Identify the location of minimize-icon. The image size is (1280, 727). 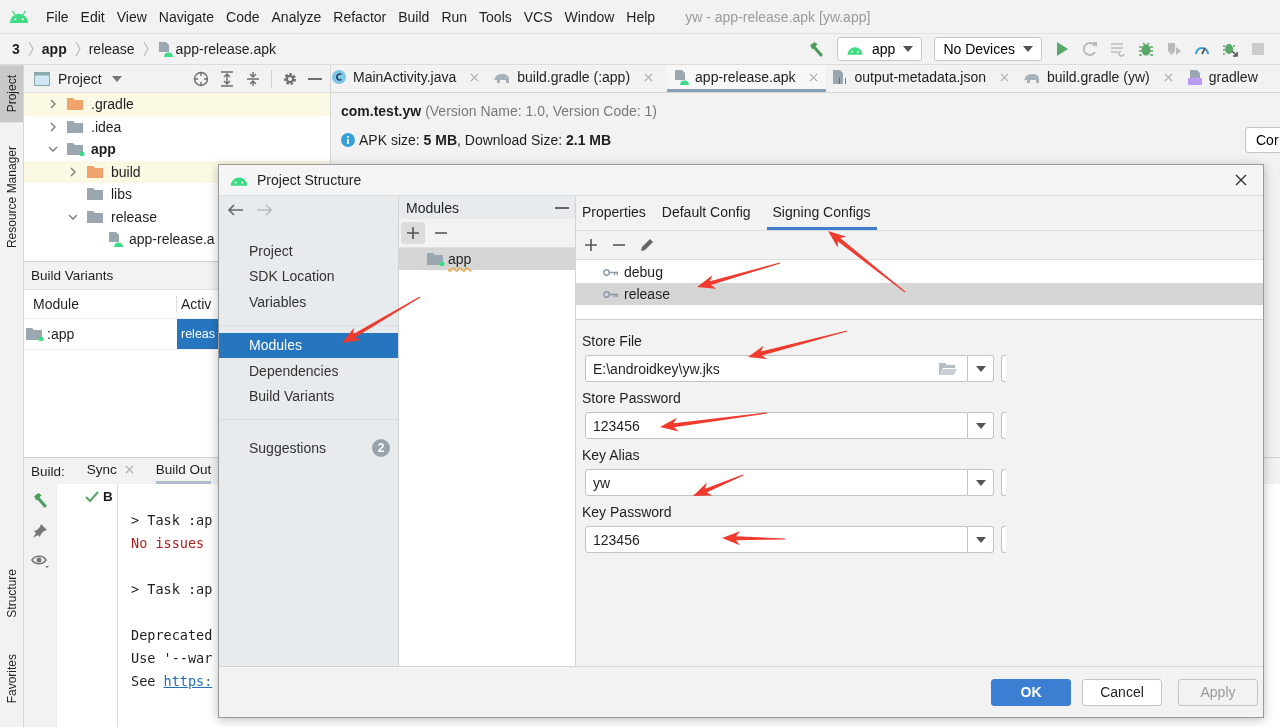
(562, 207).